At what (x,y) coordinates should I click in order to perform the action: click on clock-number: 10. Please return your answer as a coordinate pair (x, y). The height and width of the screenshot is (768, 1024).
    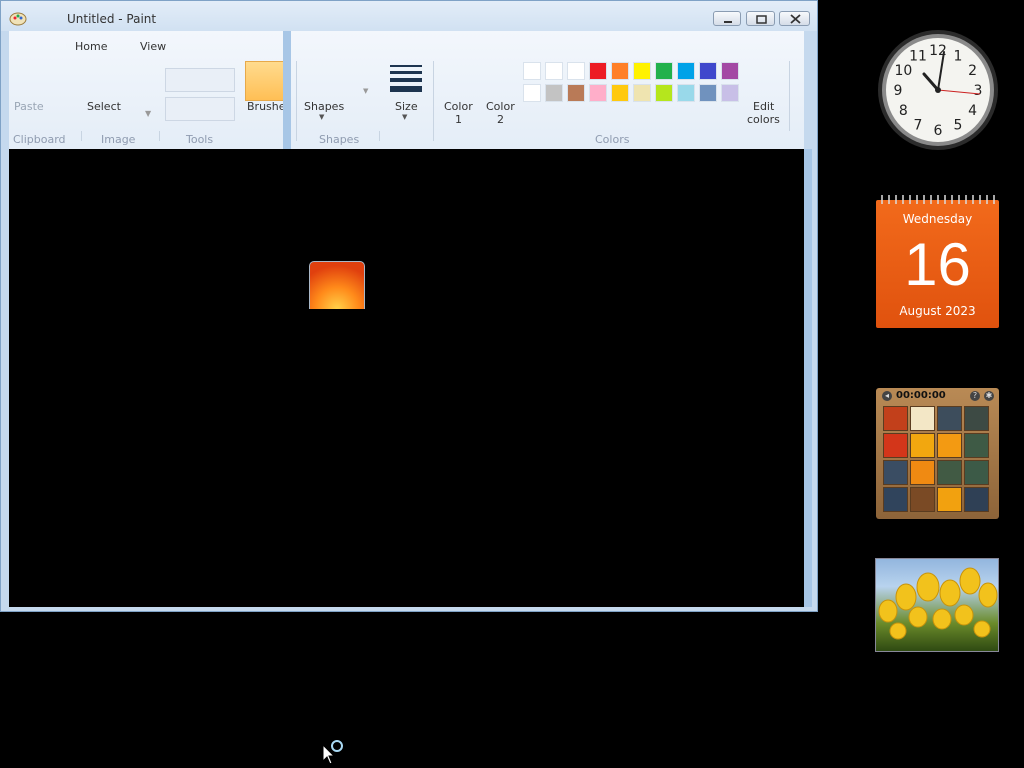
    Looking at the image, I should click on (903, 71).